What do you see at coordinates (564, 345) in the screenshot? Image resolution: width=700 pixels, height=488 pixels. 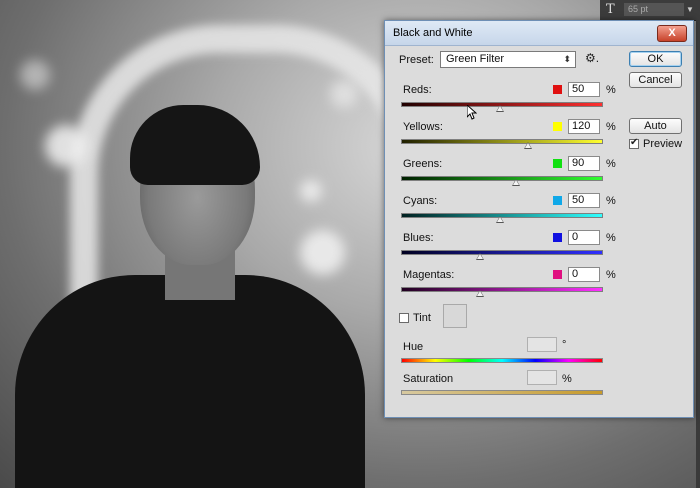 I see `hue-unit: °` at bounding box center [564, 345].